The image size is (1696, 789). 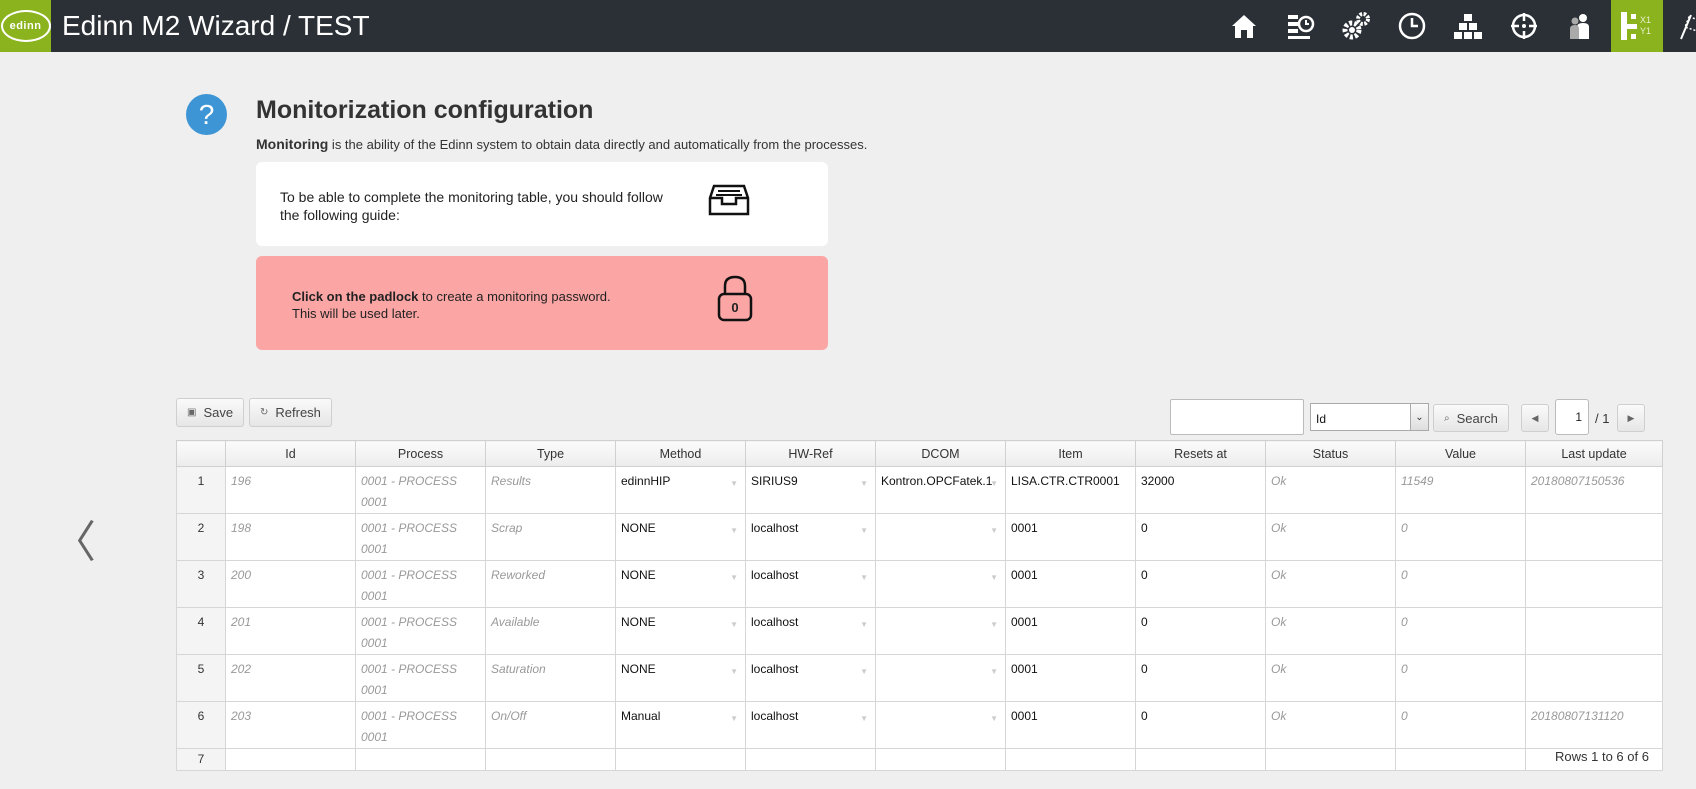 What do you see at coordinates (1580, 26) in the screenshot?
I see `users-icon` at bounding box center [1580, 26].